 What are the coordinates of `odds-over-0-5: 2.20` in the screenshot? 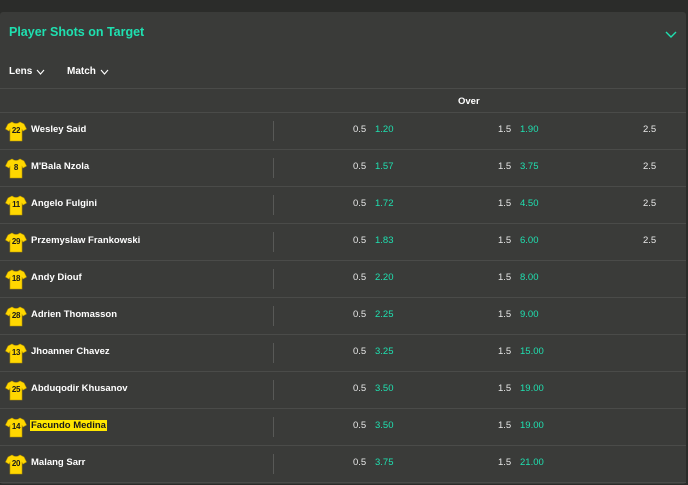 It's located at (384, 277).